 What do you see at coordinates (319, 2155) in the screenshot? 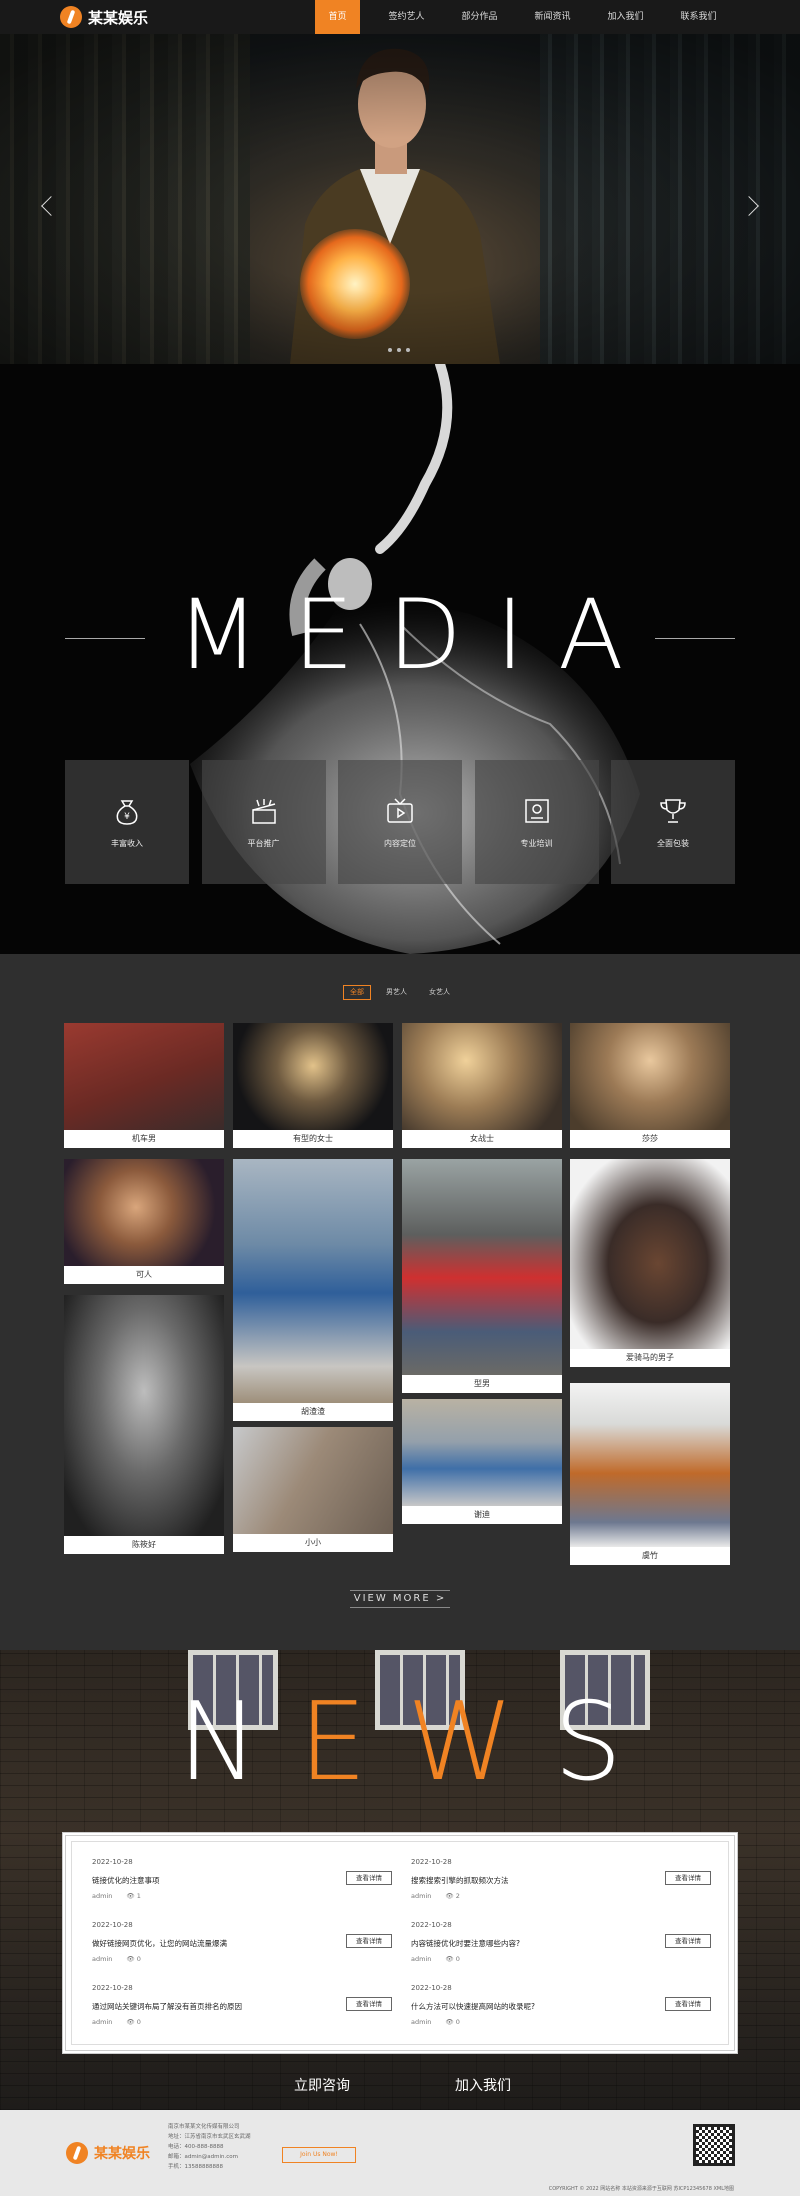
I see `join-us-now-button: Join Us Now!` at bounding box center [319, 2155].